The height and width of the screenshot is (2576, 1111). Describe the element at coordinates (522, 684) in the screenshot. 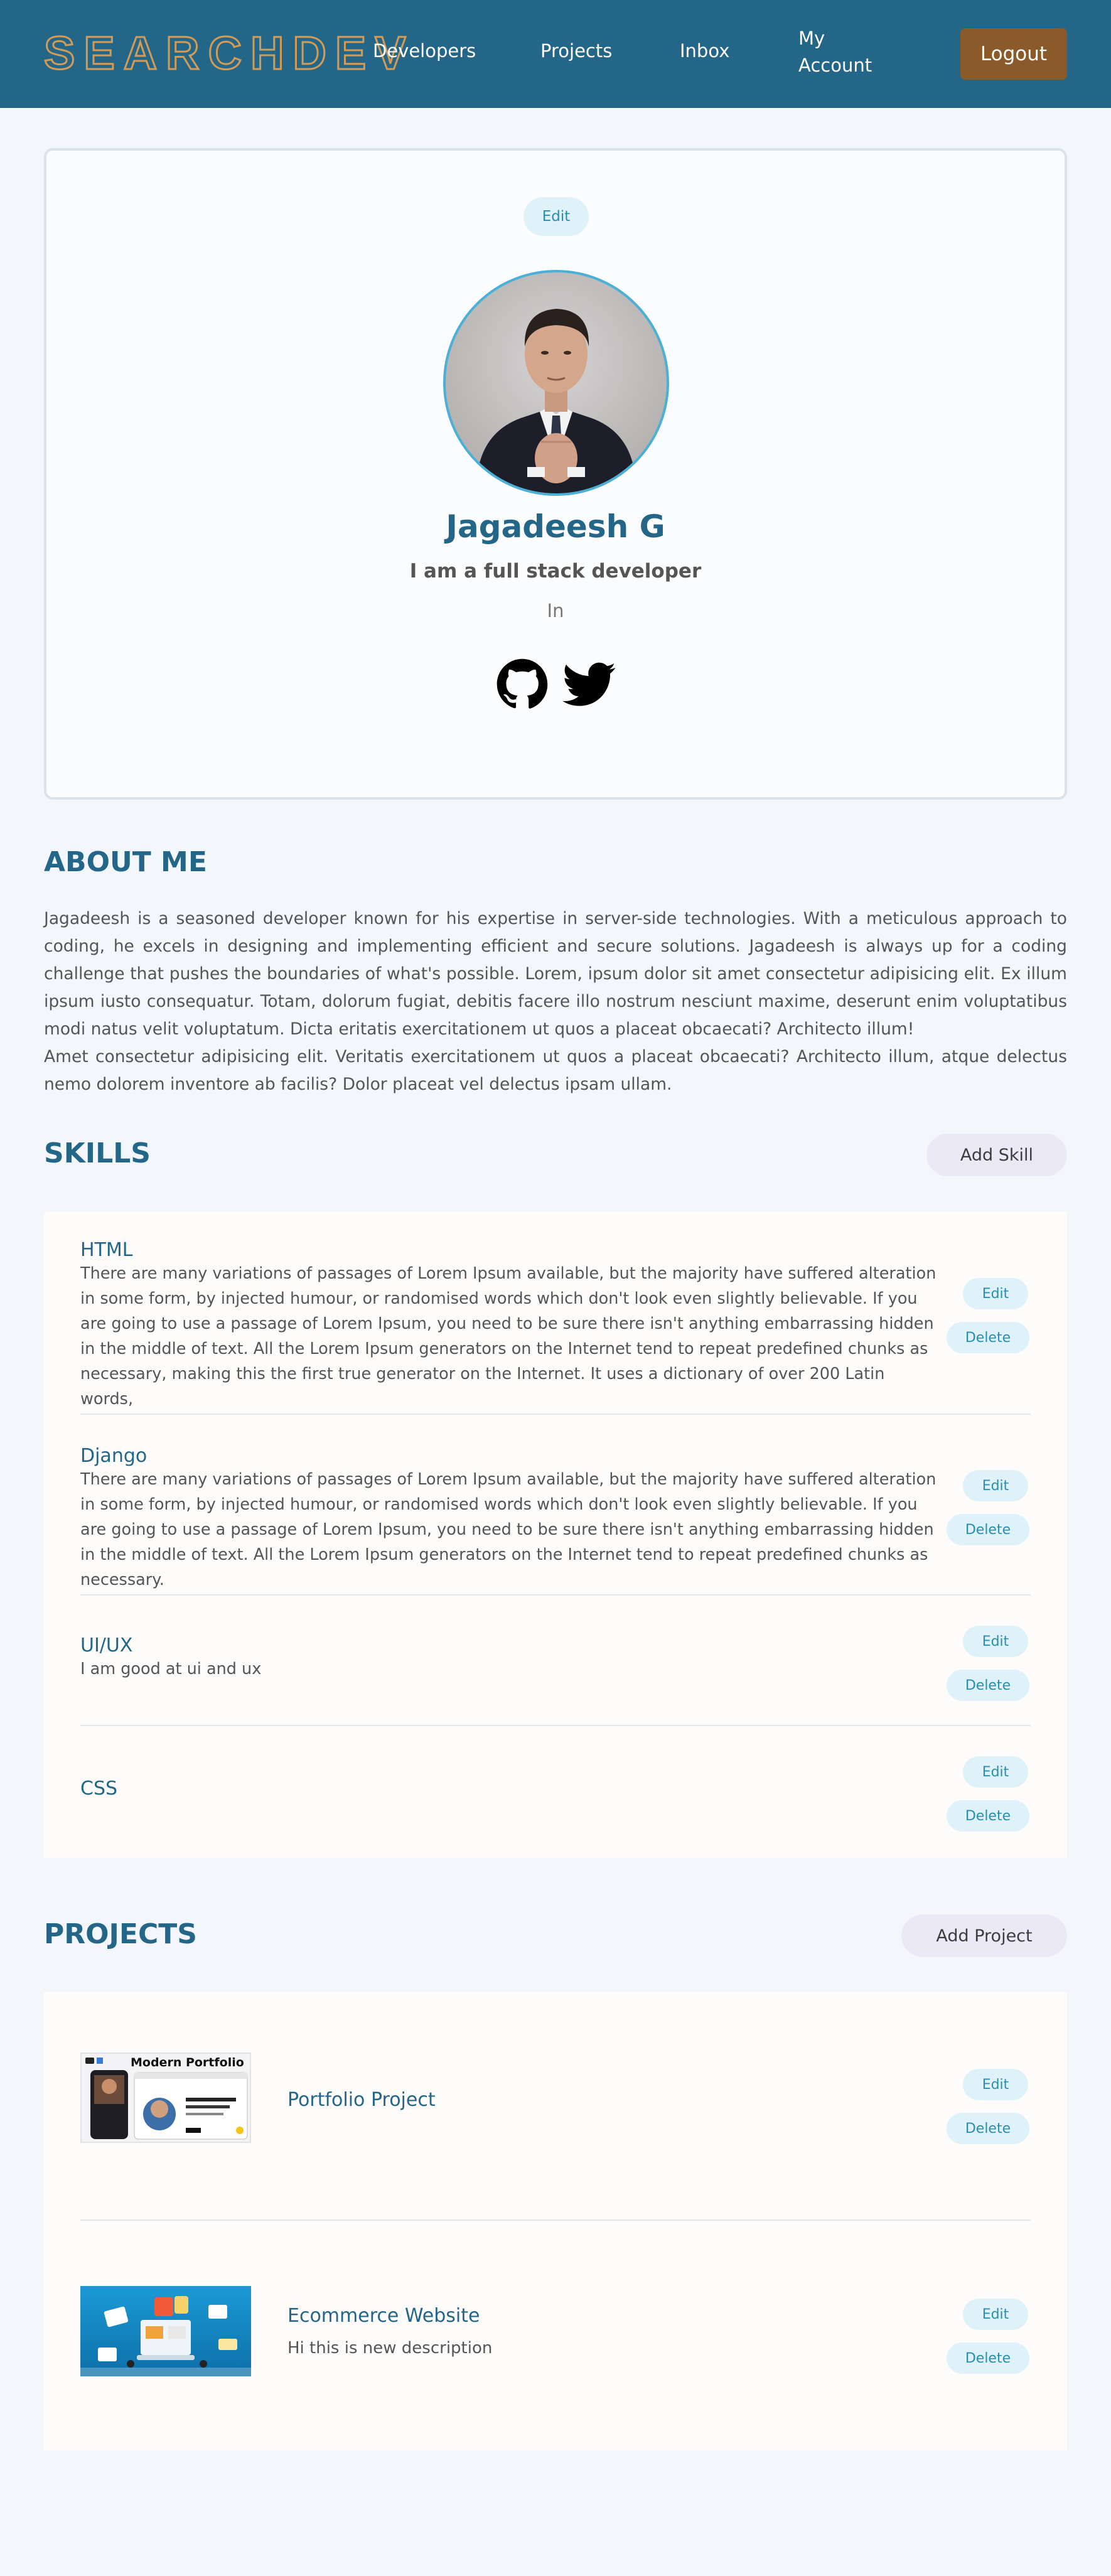

I see `github-icon` at that location.